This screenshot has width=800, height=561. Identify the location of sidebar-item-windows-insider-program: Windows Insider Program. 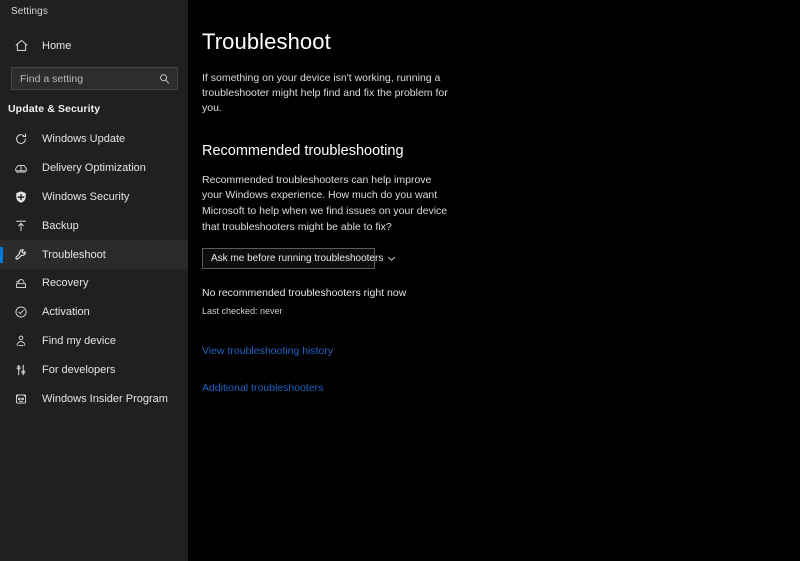
(94, 398).